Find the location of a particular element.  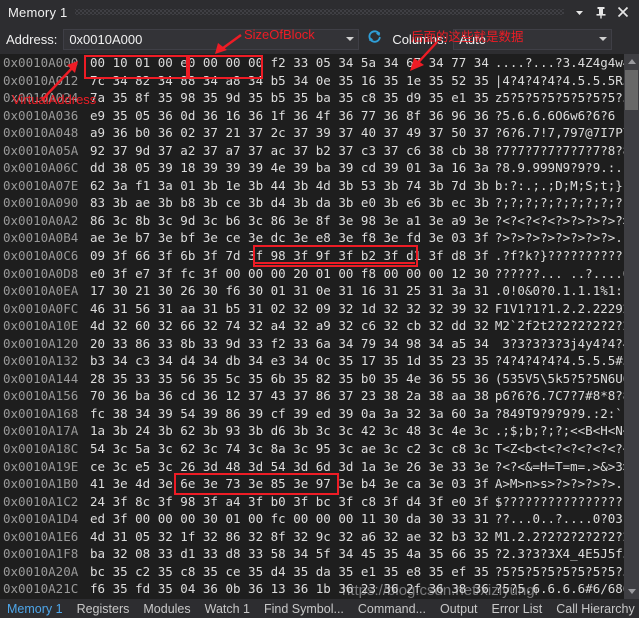

bottom-tab-modules: Modules is located at coordinates (166, 608).